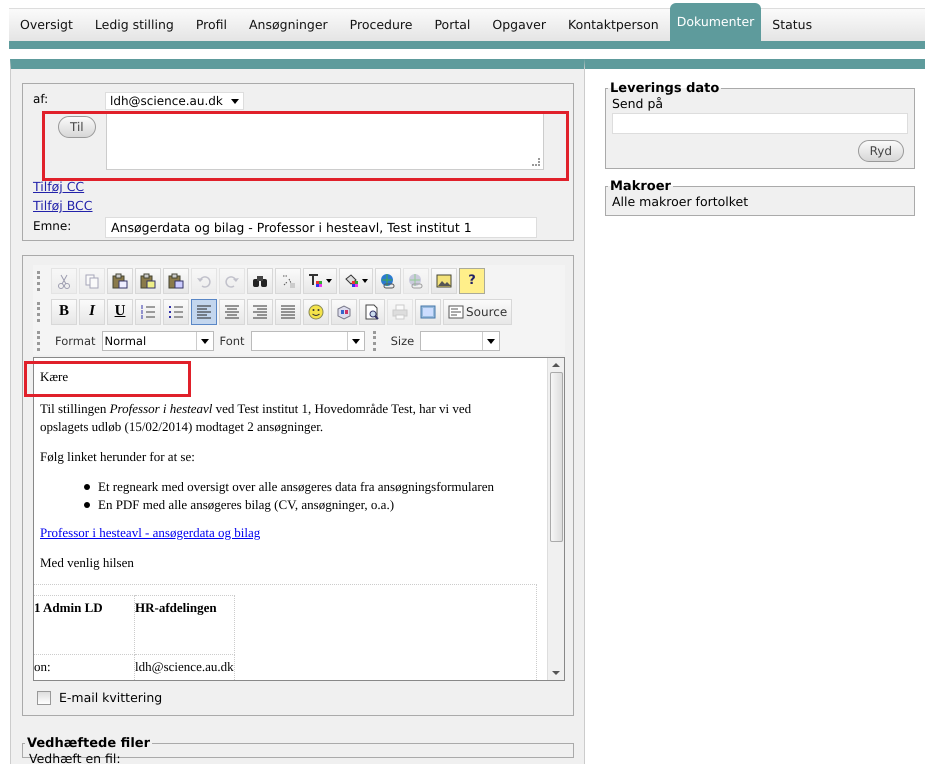 The image size is (925, 764). What do you see at coordinates (176, 312) in the screenshot?
I see `bullet-list-icon` at bounding box center [176, 312].